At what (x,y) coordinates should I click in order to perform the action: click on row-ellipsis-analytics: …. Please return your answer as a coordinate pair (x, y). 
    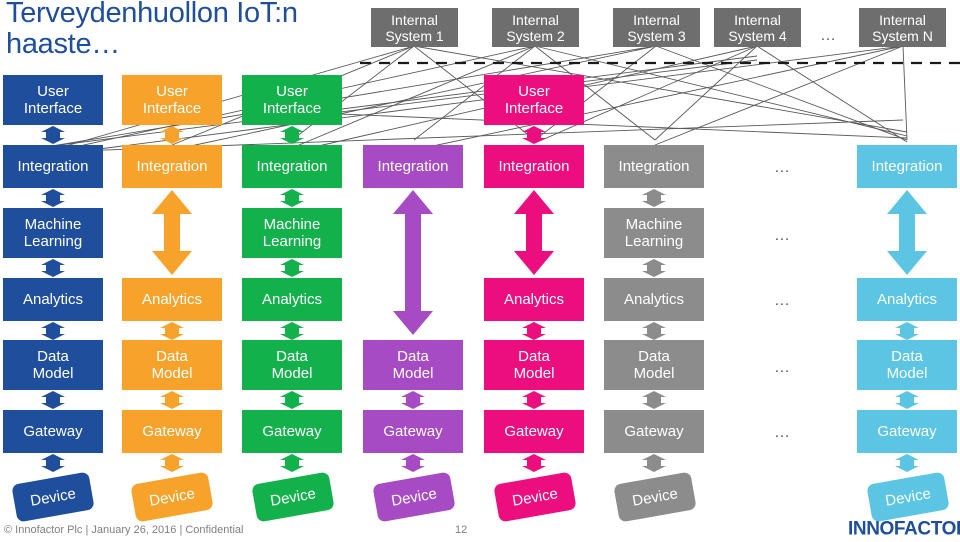
    Looking at the image, I should click on (782, 300).